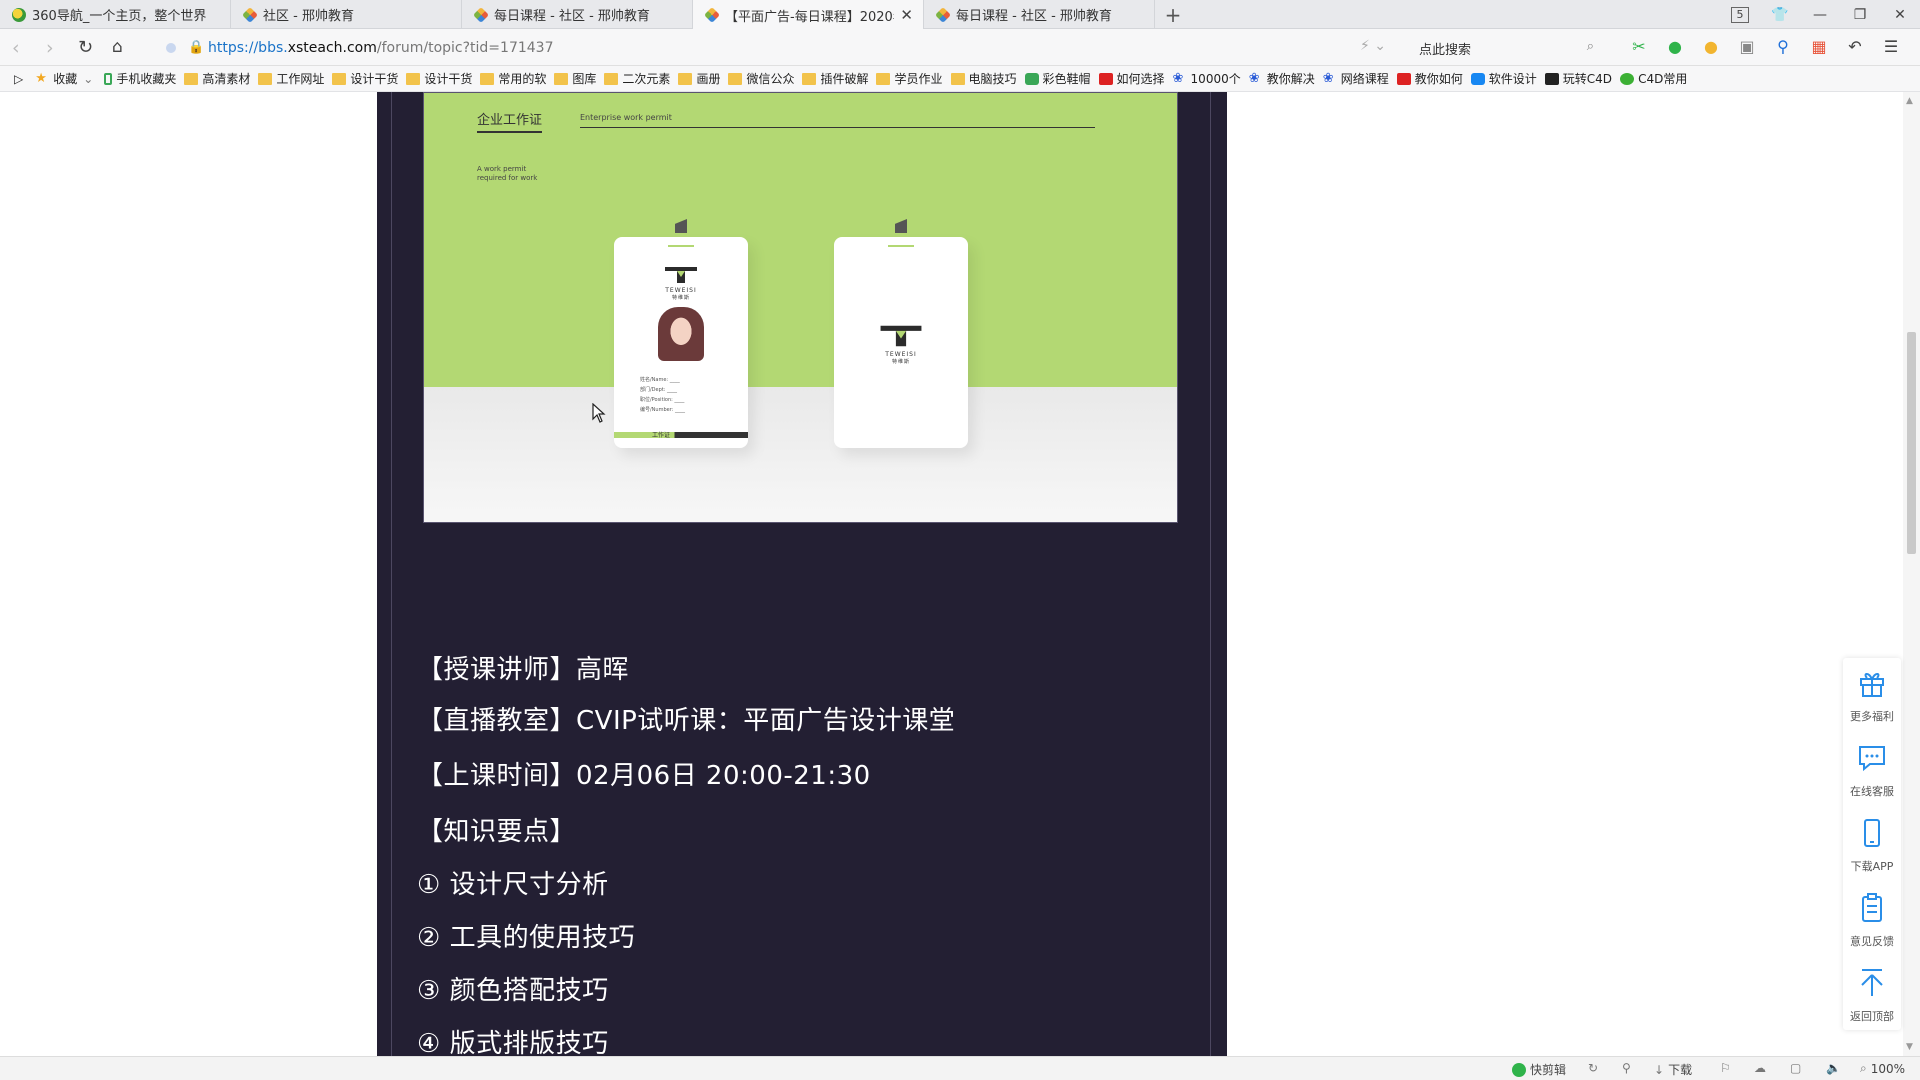 The image size is (1920, 1080). Describe the element at coordinates (248, 47) in the screenshot. I see `url-scheme: https://bbs.` at that location.